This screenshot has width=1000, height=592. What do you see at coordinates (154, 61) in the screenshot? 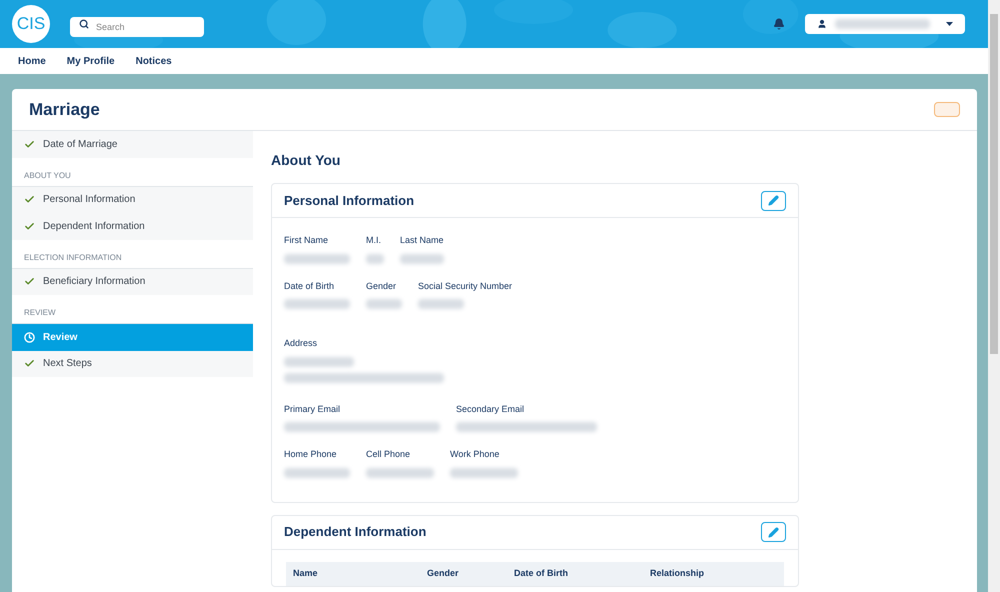
I see `nav-link: Notices` at bounding box center [154, 61].